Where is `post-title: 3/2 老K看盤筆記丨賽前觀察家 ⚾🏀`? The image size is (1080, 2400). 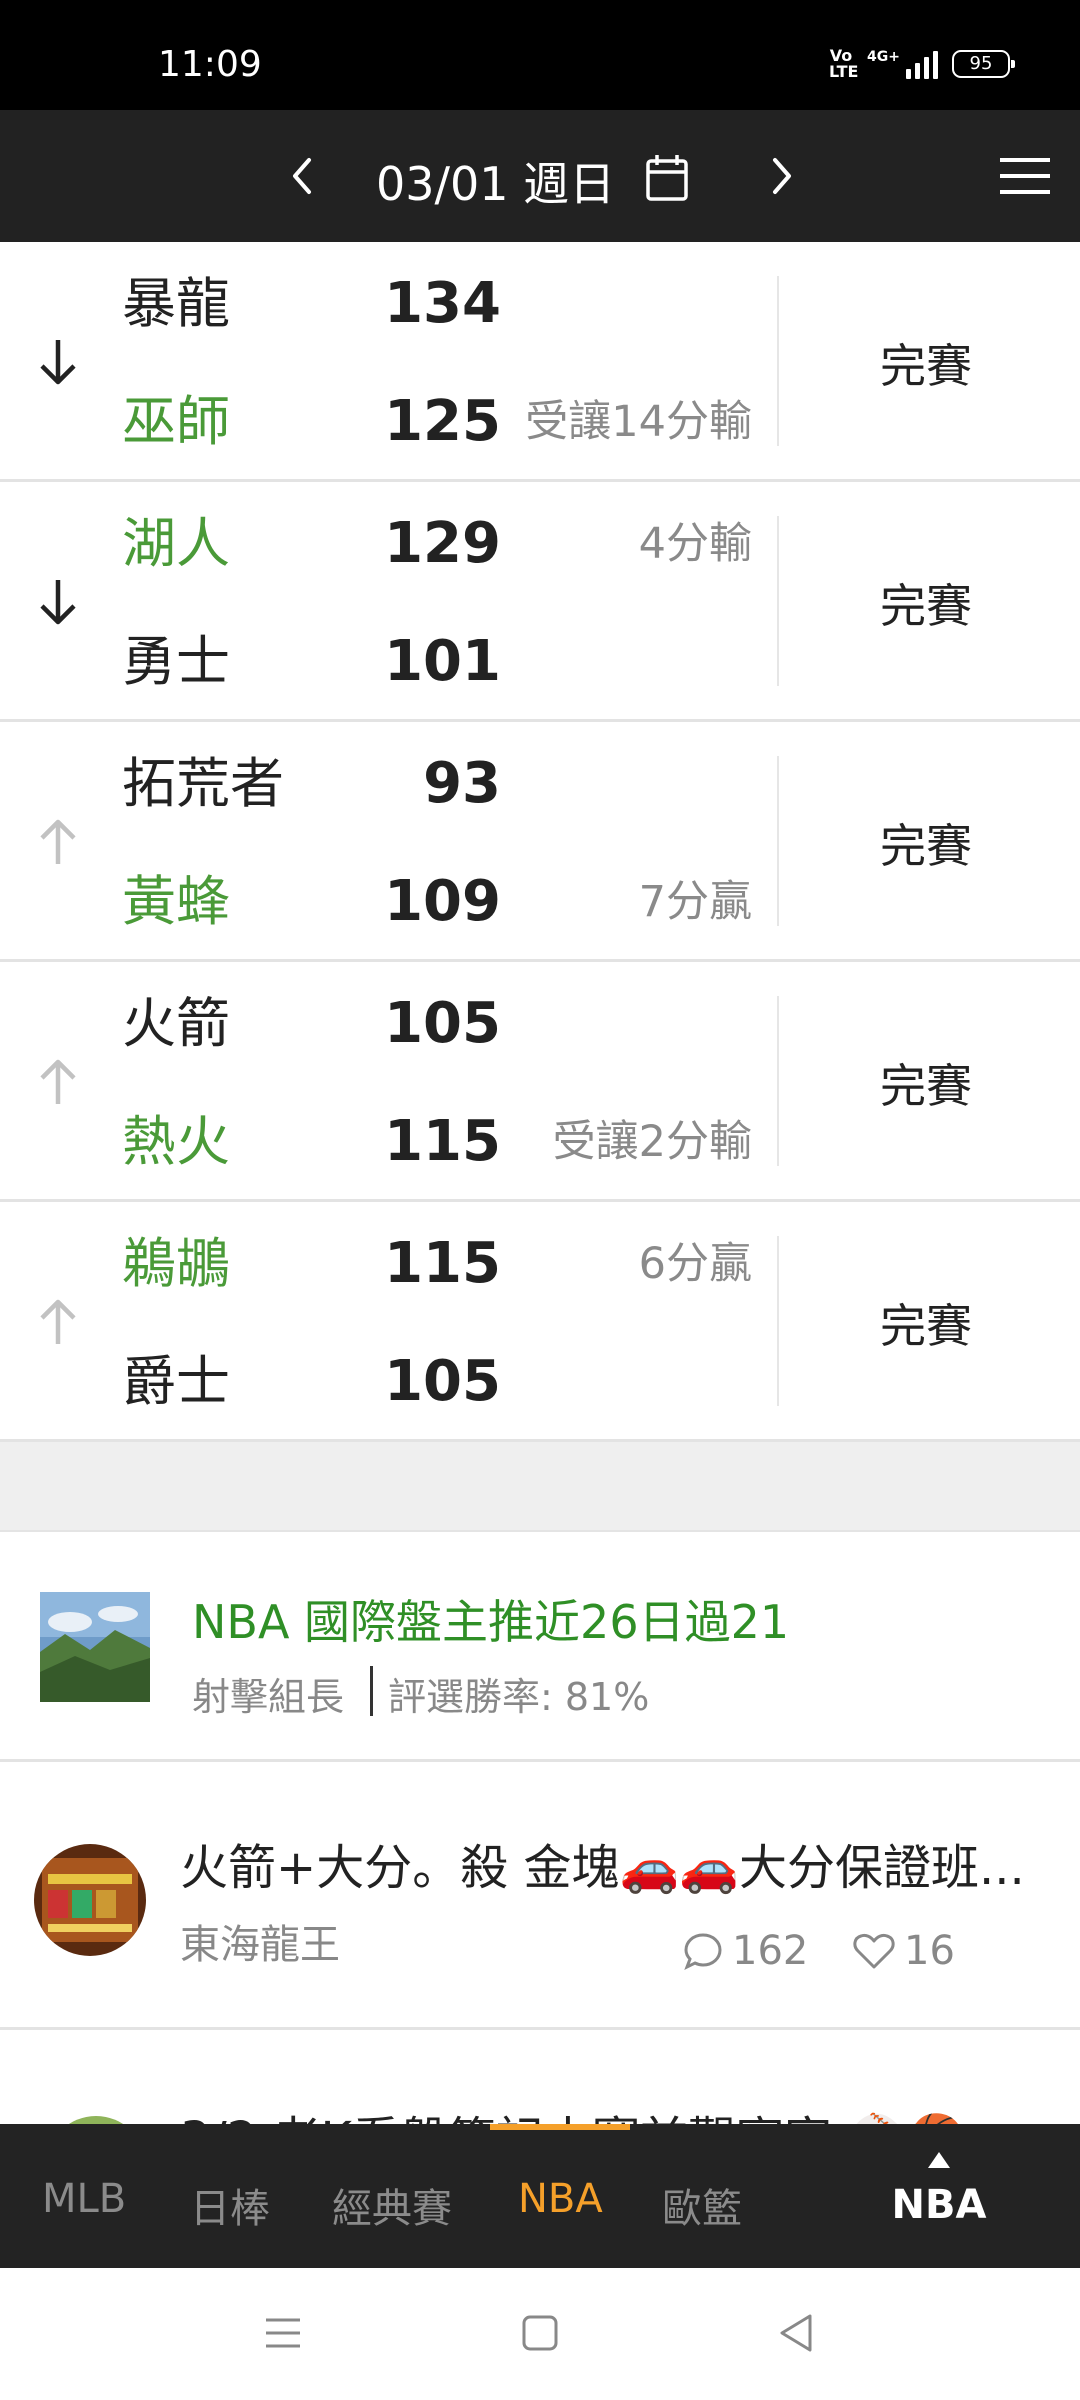
post-title: 3/2 老K看盤筆記丨賽前觀察家 ⚾🏀 is located at coordinates (573, 2112).